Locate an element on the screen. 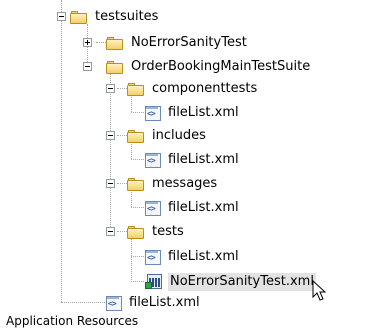 The height and width of the screenshot is (328, 365). tree-item-label: tests is located at coordinates (168, 231).